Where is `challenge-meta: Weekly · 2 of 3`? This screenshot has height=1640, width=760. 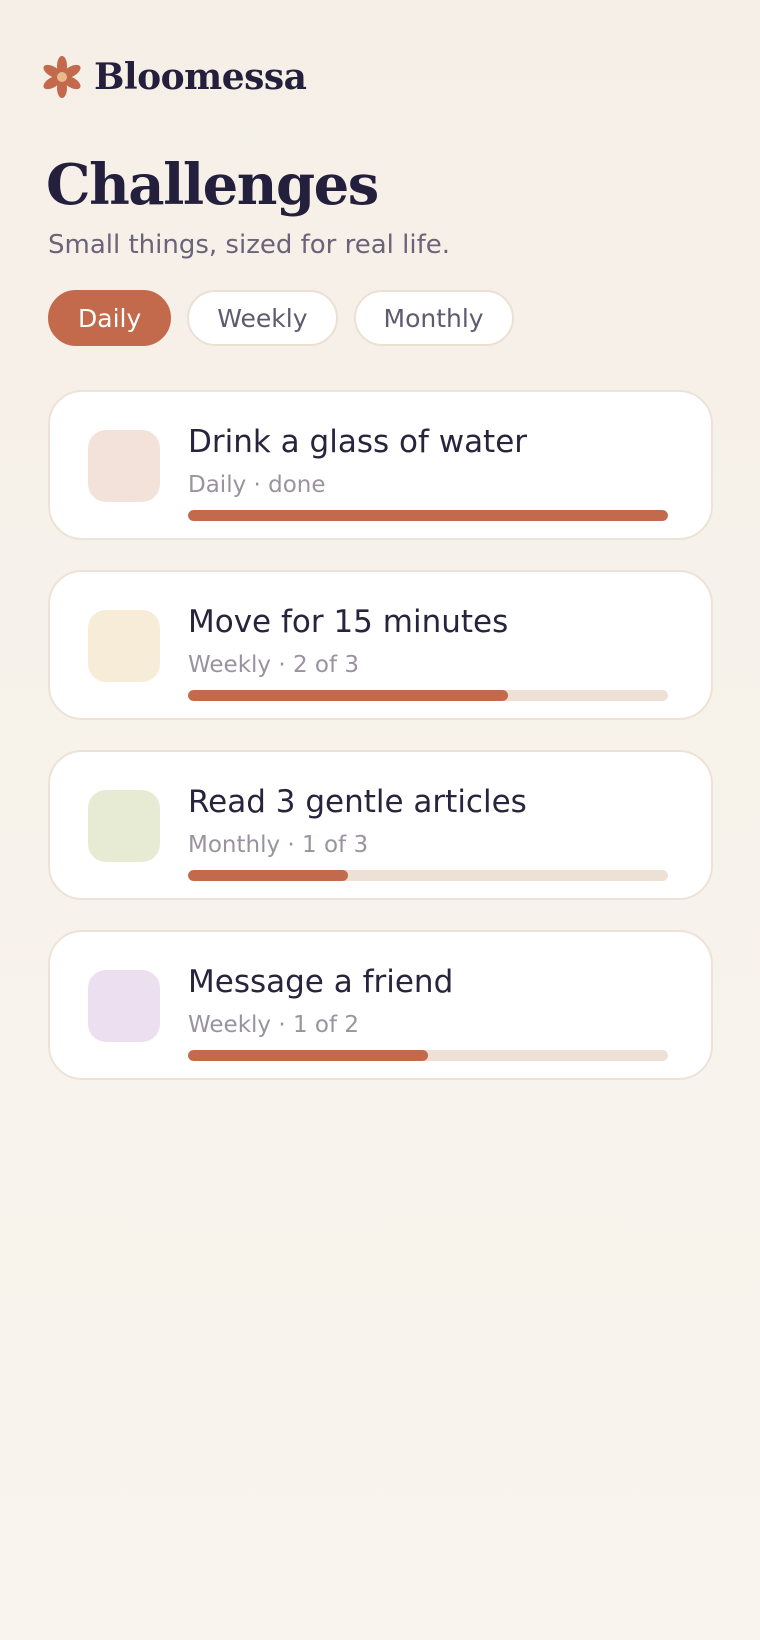 challenge-meta: Weekly · 2 of 3 is located at coordinates (274, 665).